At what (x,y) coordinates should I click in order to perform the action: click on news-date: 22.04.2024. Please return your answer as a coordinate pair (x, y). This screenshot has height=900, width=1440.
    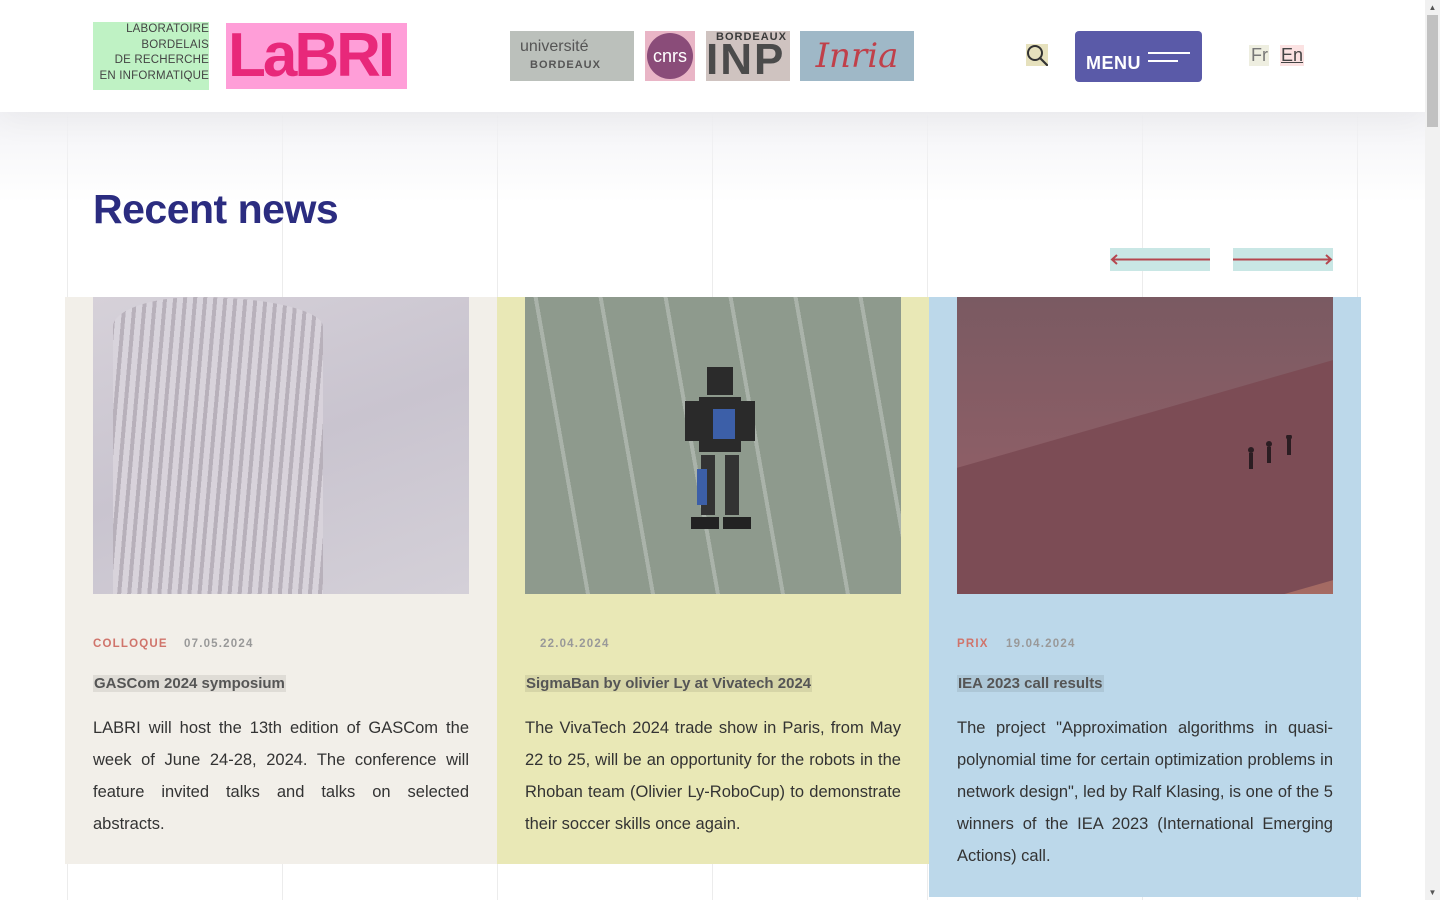
    Looking at the image, I should click on (575, 644).